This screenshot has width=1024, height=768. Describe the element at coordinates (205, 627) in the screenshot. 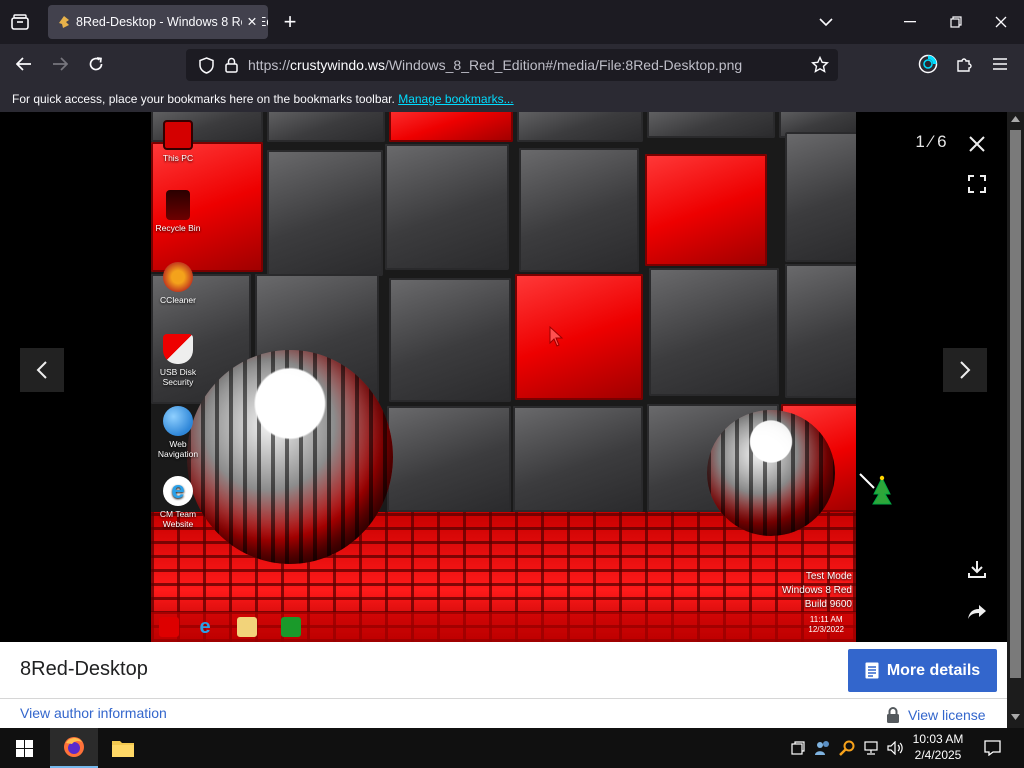

I see `ie-taskbar-icon: e` at that location.